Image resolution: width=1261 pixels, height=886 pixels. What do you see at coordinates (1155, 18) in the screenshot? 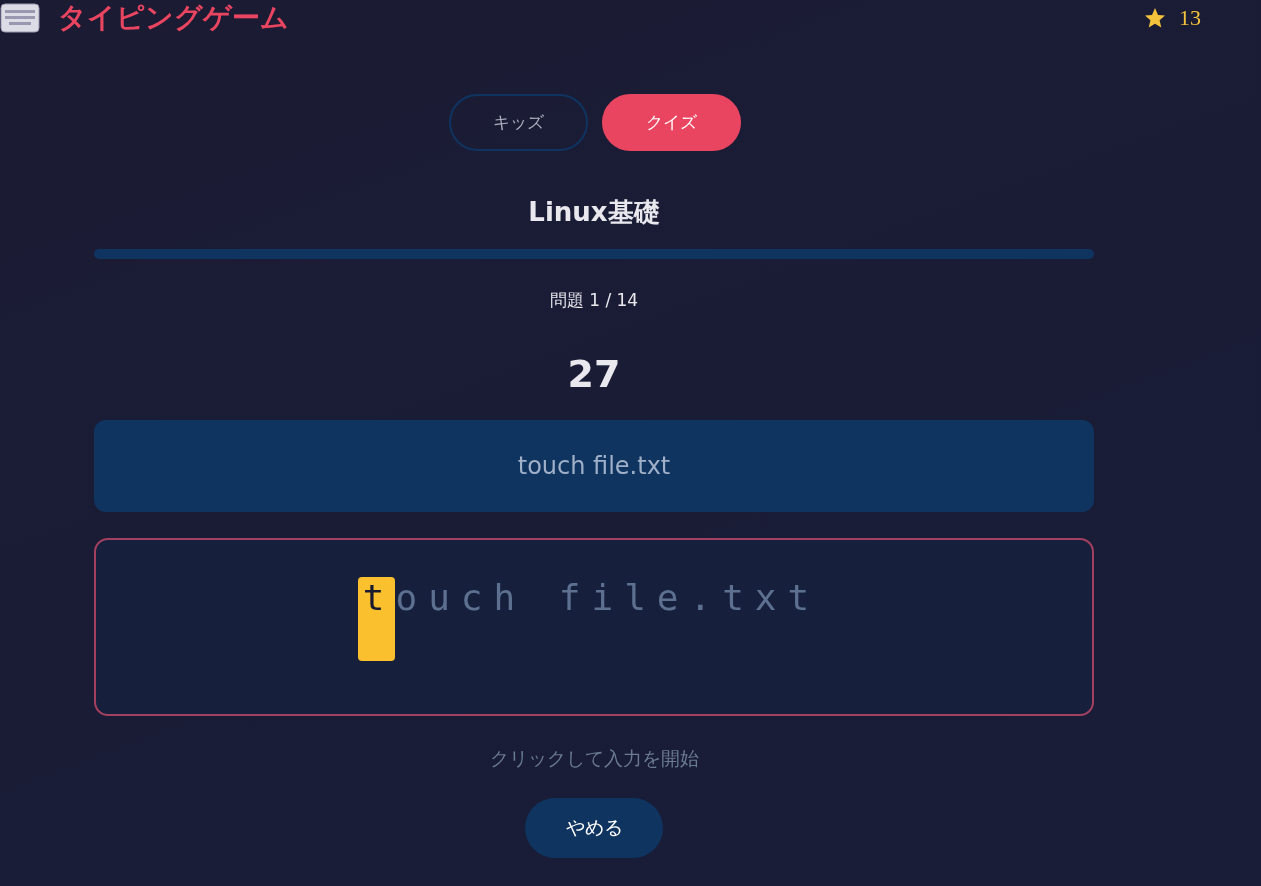
I see `star-icon` at bounding box center [1155, 18].